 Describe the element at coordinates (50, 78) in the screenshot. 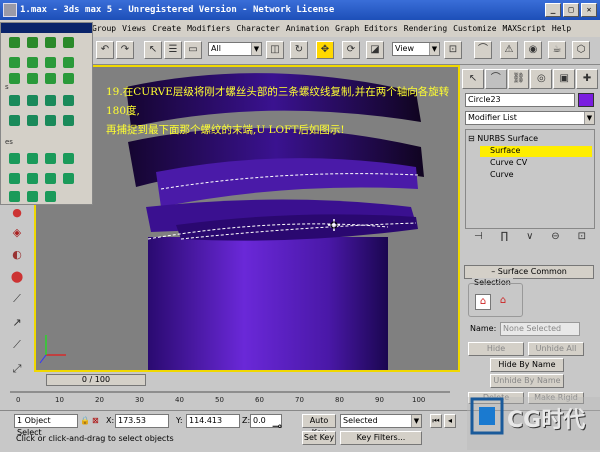

I see `normal-project-icon` at that location.